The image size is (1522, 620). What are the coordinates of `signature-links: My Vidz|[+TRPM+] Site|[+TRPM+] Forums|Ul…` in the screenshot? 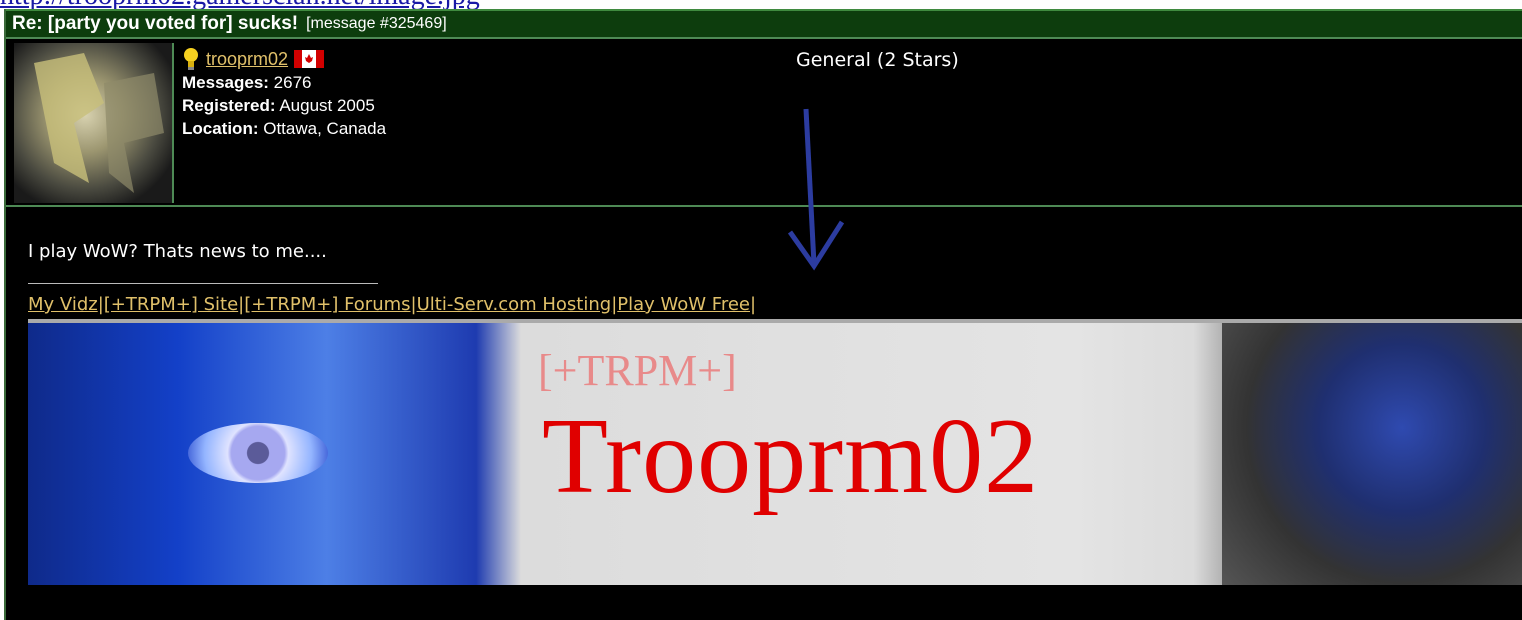 It's located at (392, 304).